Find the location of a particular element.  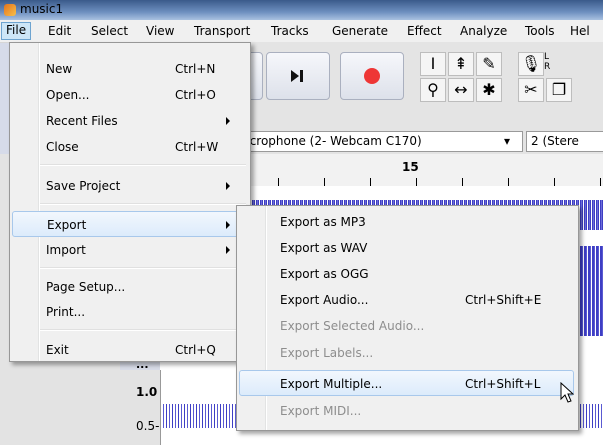

menu-item-import: Import is located at coordinates (129, 250).